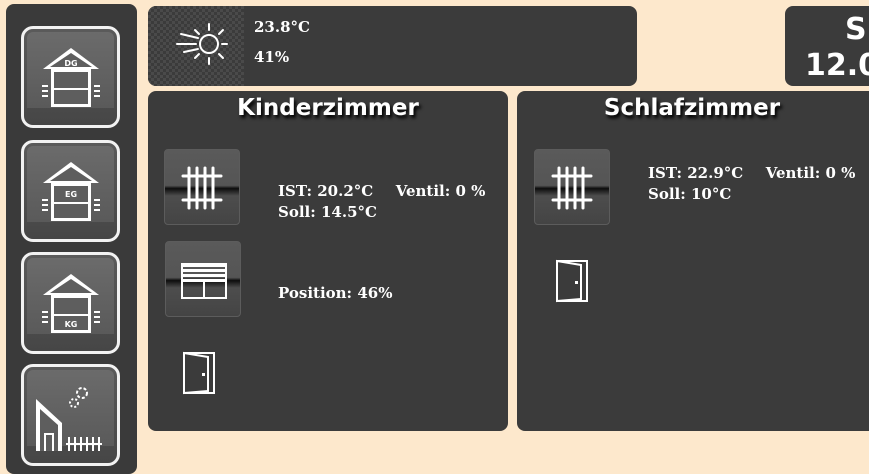 This screenshot has height=474, width=869. Describe the element at coordinates (751, 184) in the screenshot. I see `heating-info: IST: 22.9°C Ventil: 0 % Soll: 10°C` at that location.